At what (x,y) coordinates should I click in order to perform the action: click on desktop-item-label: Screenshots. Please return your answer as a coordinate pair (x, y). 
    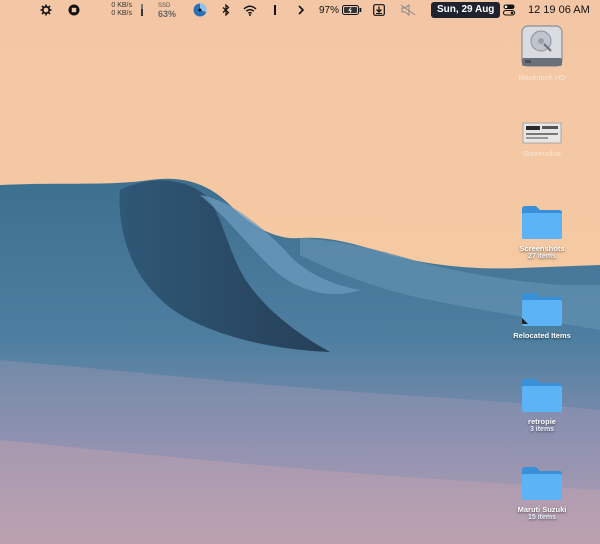
    Looking at the image, I should click on (542, 248).